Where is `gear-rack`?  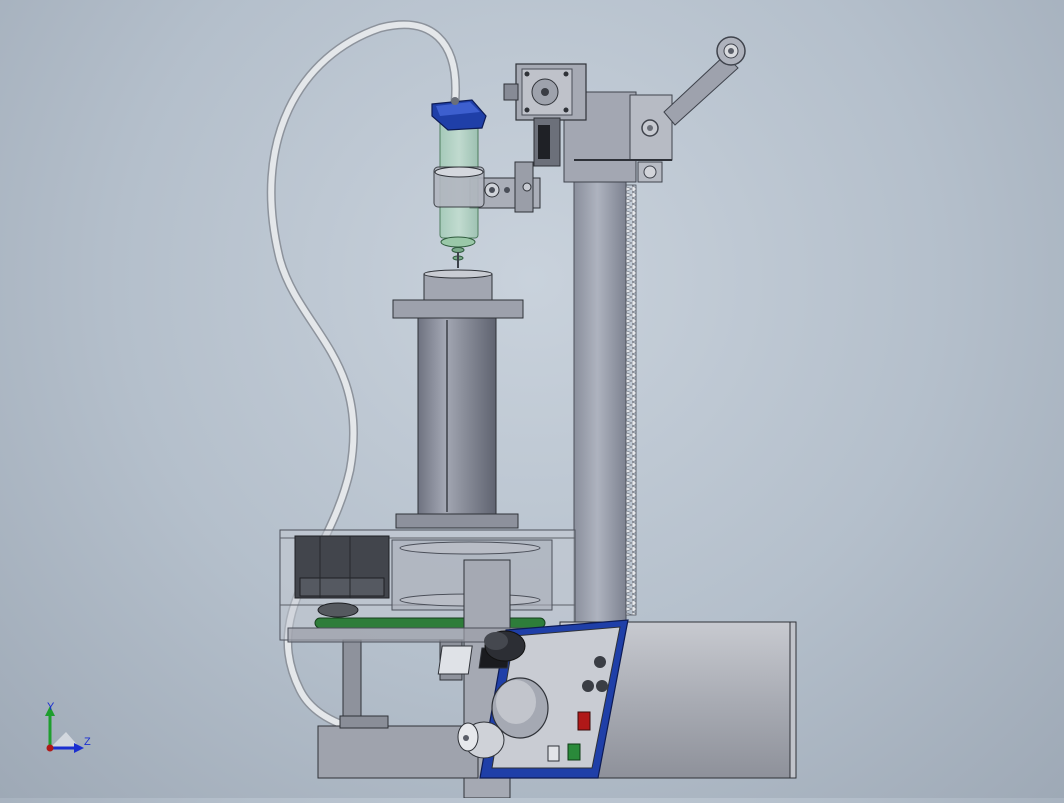 gear-rack is located at coordinates (631, 400).